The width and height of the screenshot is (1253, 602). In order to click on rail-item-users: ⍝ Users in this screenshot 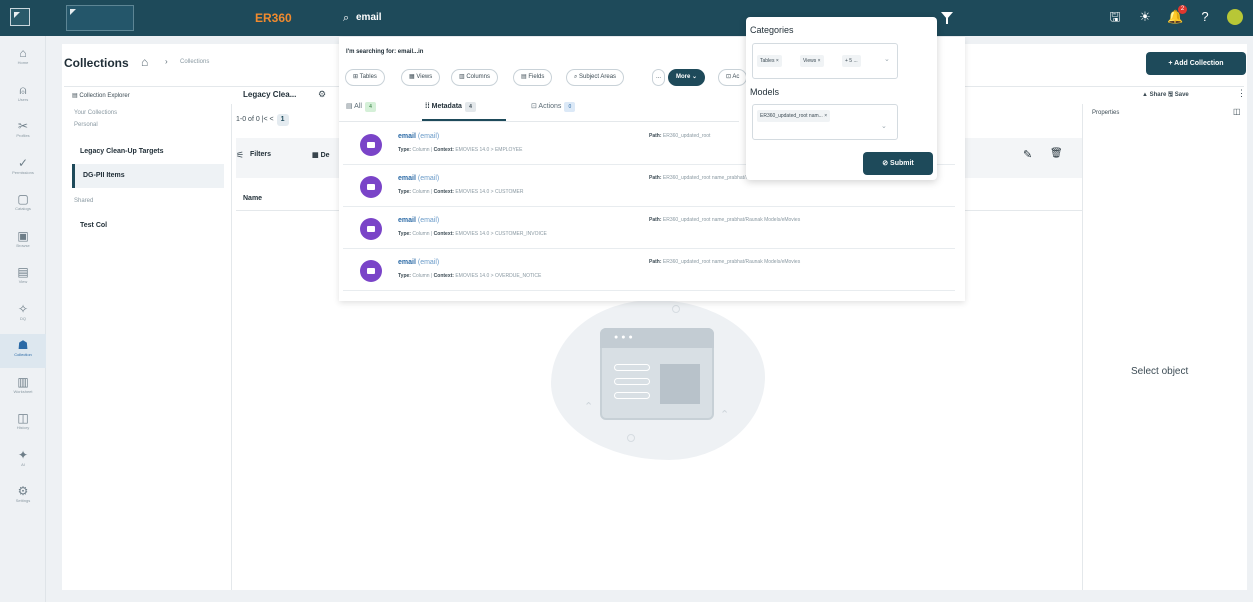, I will do `click(23, 96)`.